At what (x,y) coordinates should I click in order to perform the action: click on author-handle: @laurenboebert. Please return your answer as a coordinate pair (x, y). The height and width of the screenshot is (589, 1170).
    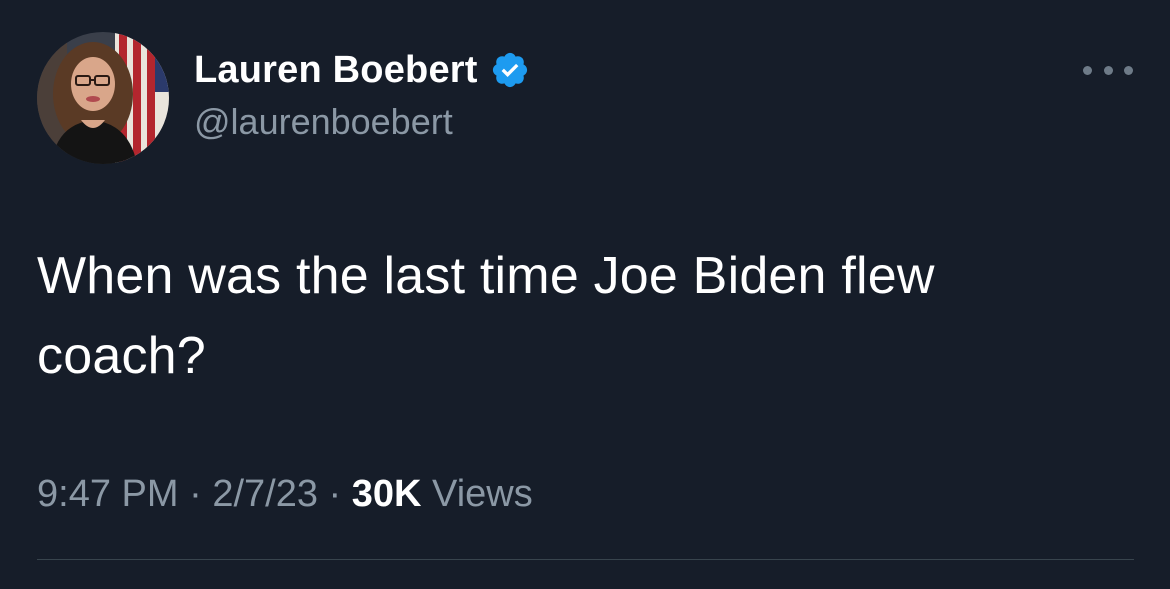
    Looking at the image, I should click on (323, 122).